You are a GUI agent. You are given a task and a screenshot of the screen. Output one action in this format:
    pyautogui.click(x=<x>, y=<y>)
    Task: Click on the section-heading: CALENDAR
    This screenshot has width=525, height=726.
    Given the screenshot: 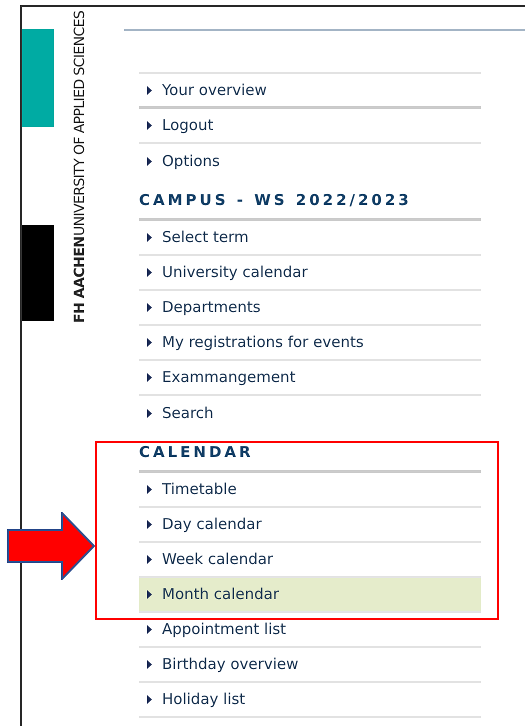 What is the action you would take?
    pyautogui.click(x=196, y=452)
    